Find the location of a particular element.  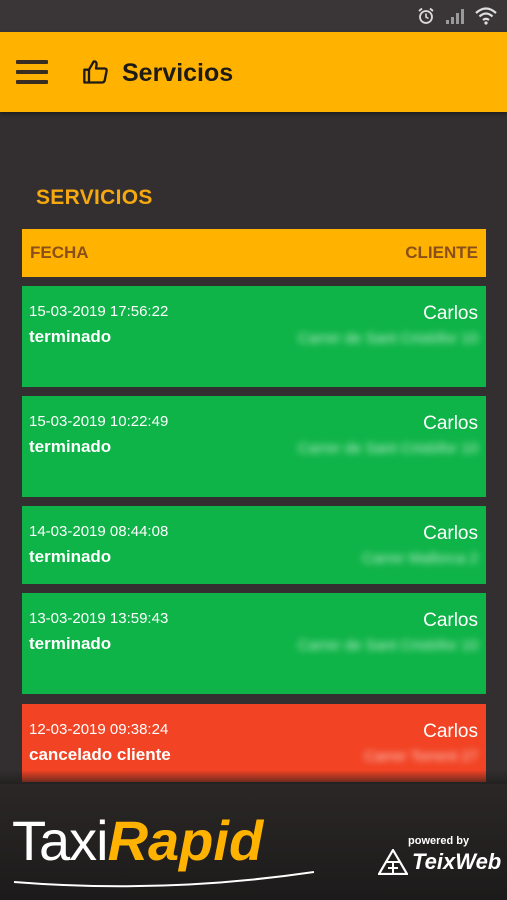

logo-swoosh is located at coordinates (164, 879).